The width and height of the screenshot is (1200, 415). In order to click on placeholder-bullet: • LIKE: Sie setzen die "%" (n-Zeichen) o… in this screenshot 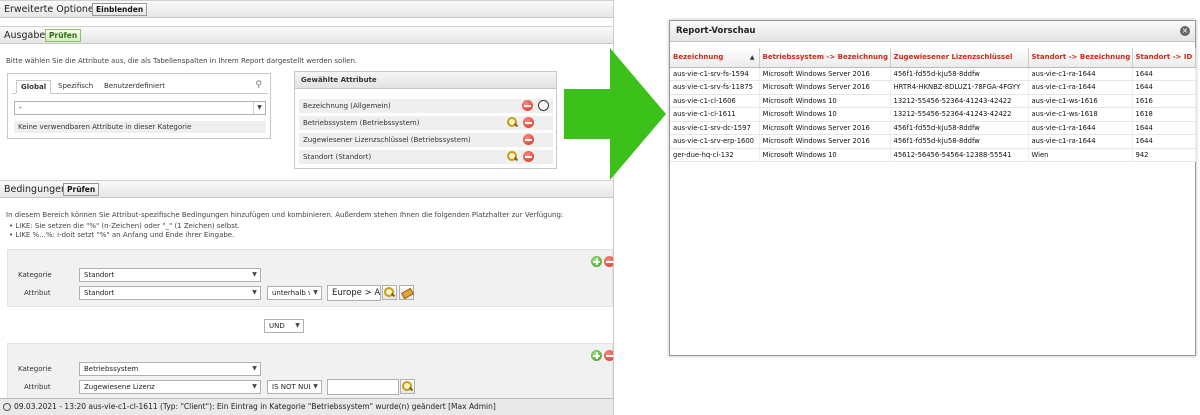, I will do `click(124, 226)`.